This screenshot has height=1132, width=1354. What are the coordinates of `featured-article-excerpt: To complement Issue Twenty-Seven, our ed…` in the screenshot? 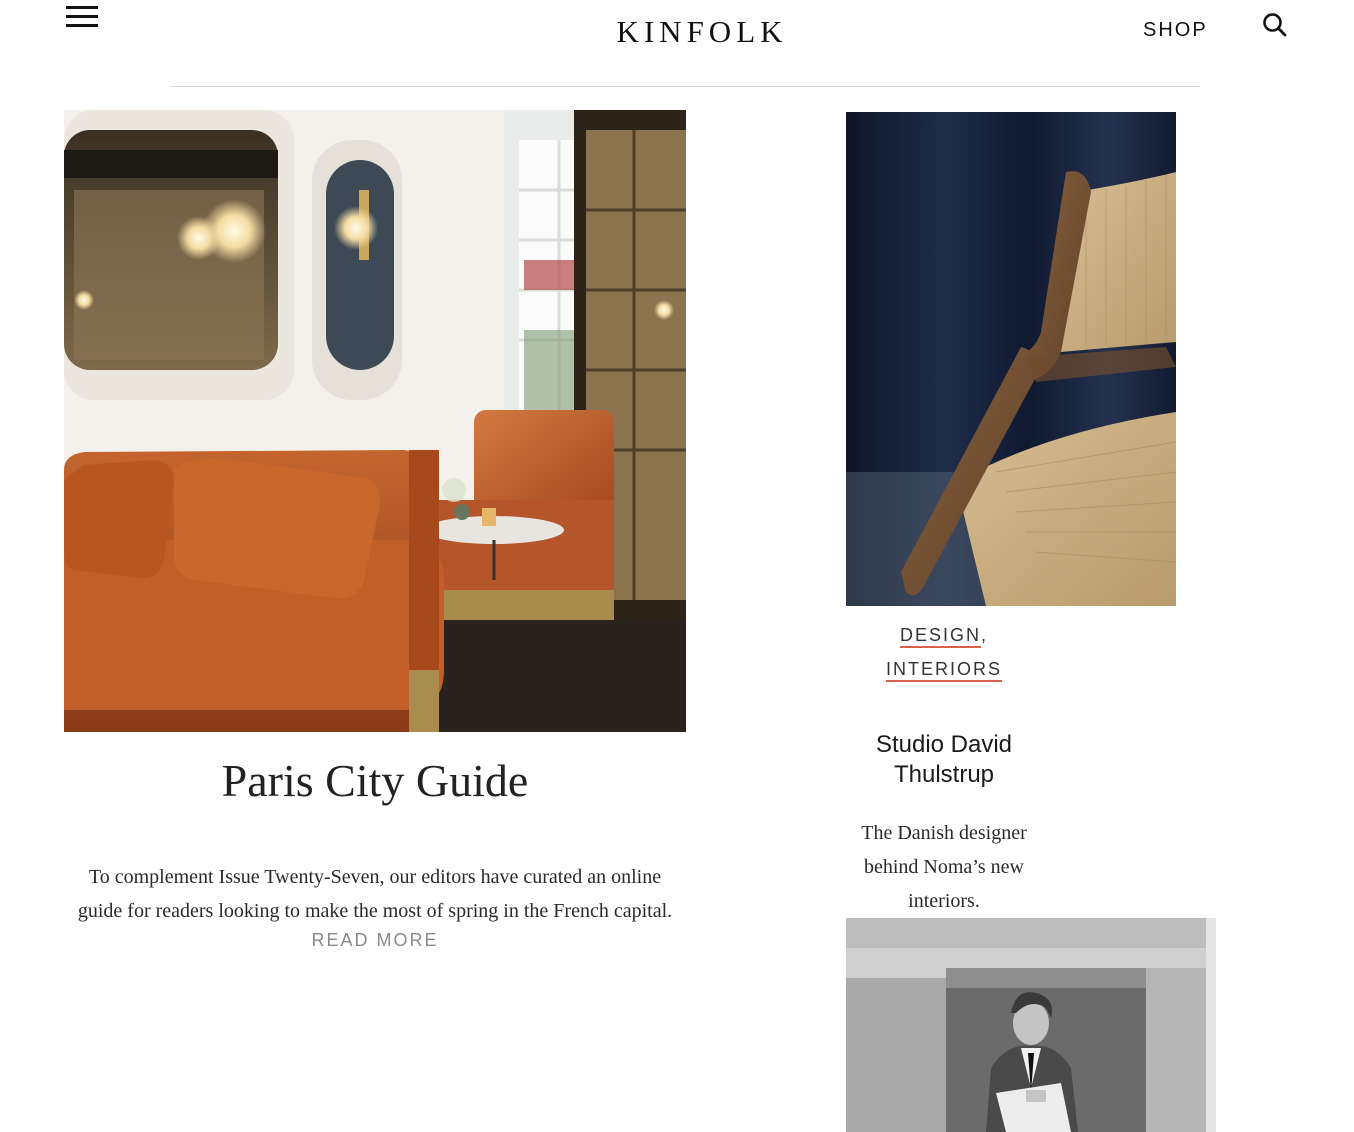 It's located at (375, 894).